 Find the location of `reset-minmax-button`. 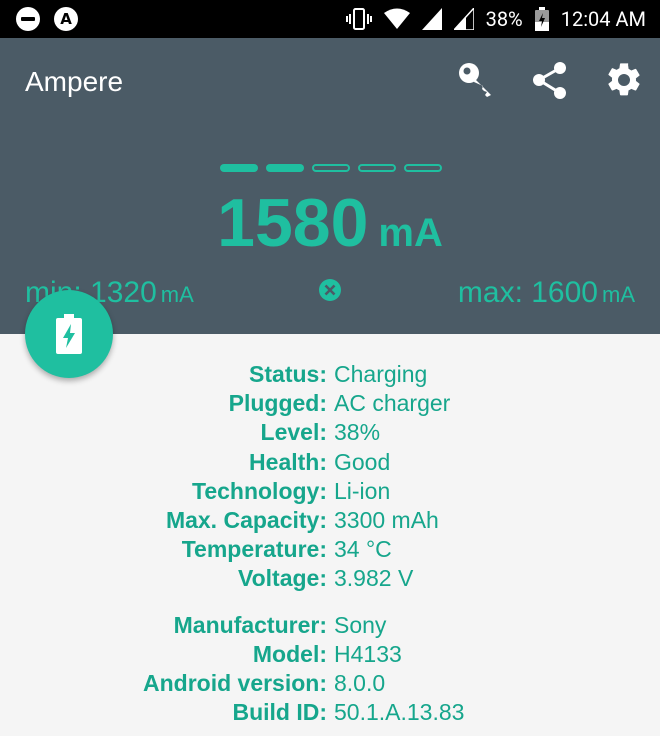

reset-minmax-button is located at coordinates (330, 290).